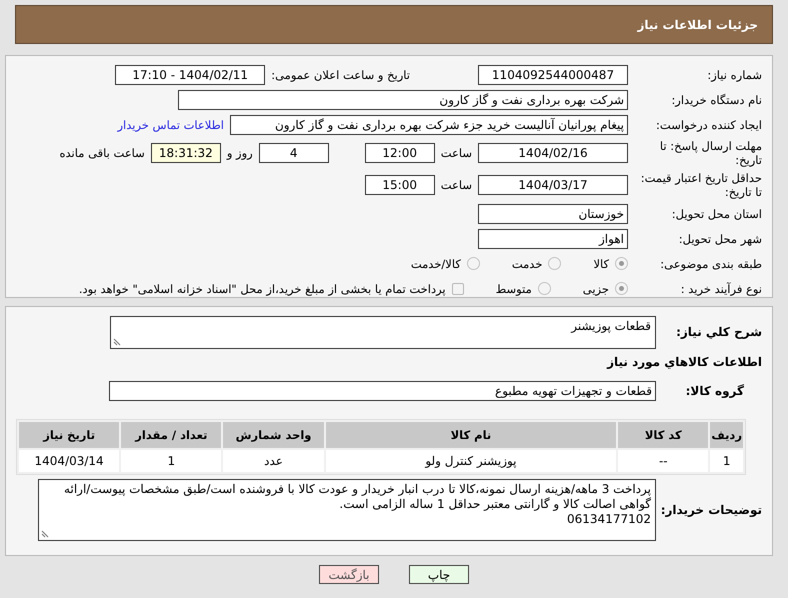  What do you see at coordinates (527, 263) in the screenshot?
I see `option-label: خدمت` at bounding box center [527, 263].